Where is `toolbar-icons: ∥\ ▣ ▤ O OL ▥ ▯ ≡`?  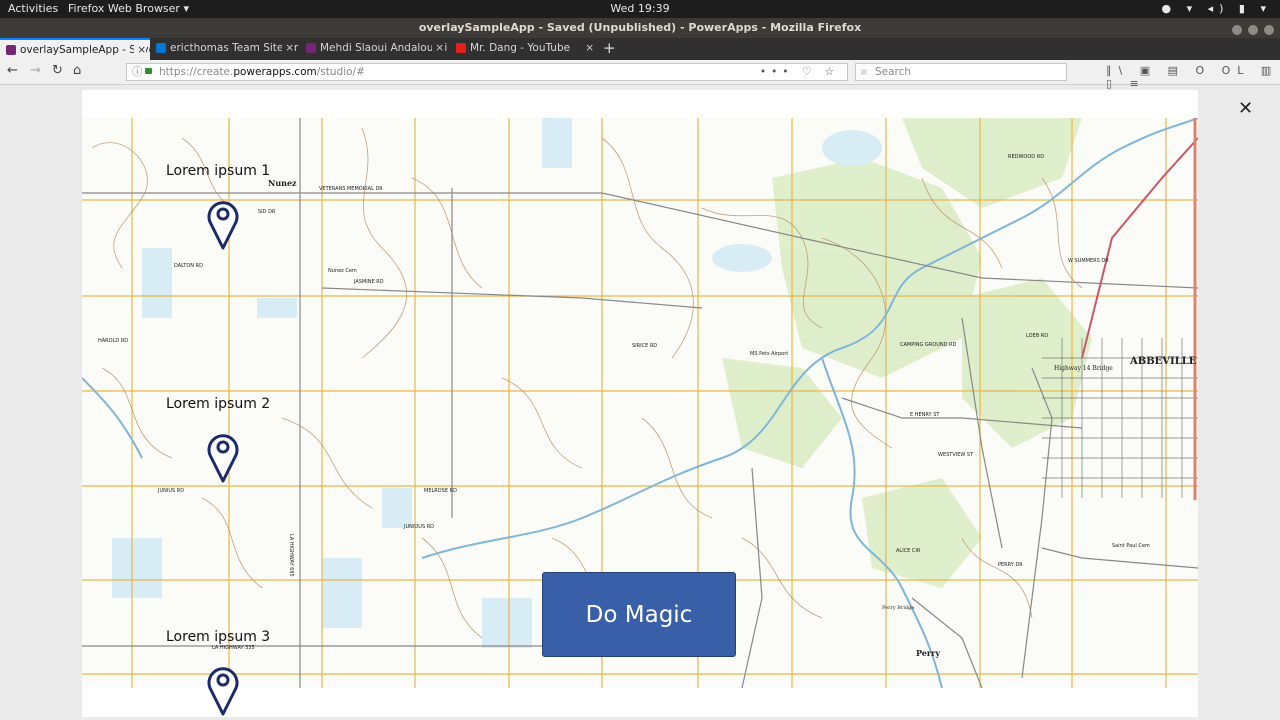 toolbar-icons: ∥\ ▣ ▤ O OL ▥ ▯ ≡ is located at coordinates (1193, 77).